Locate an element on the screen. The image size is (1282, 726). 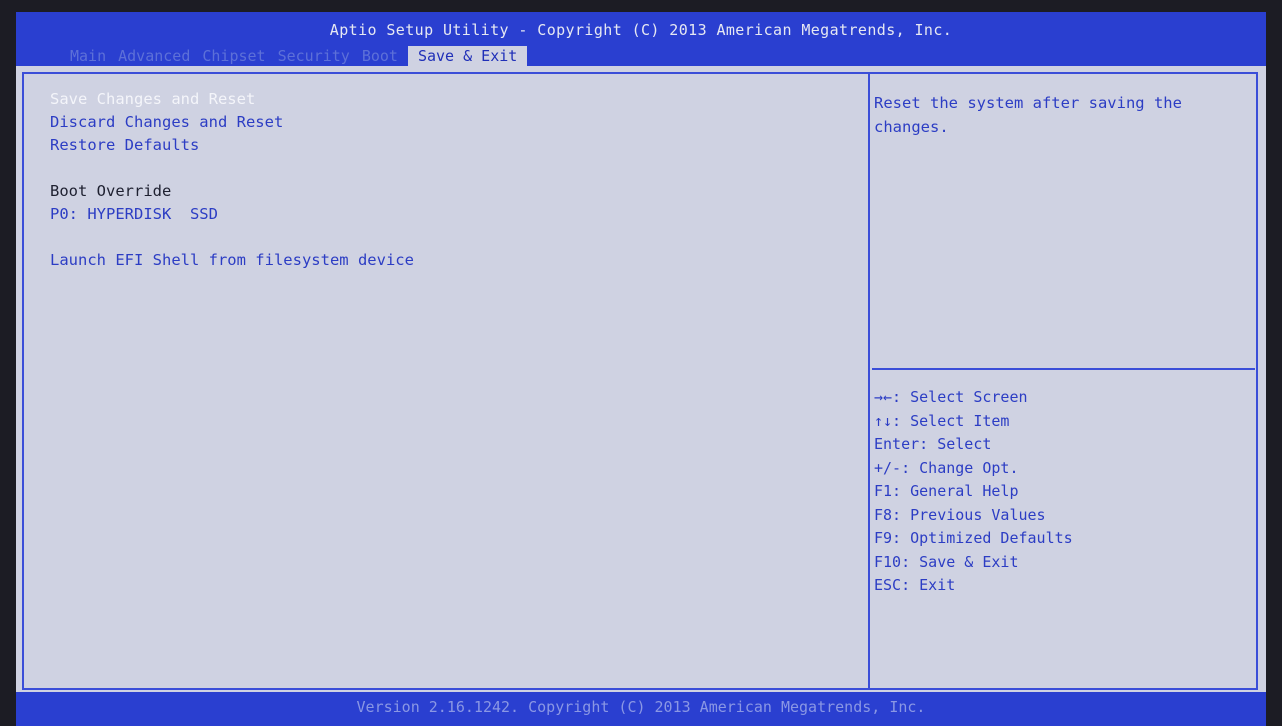
key-save-exit: F10: Save & Exit is located at coordinates (946, 561).